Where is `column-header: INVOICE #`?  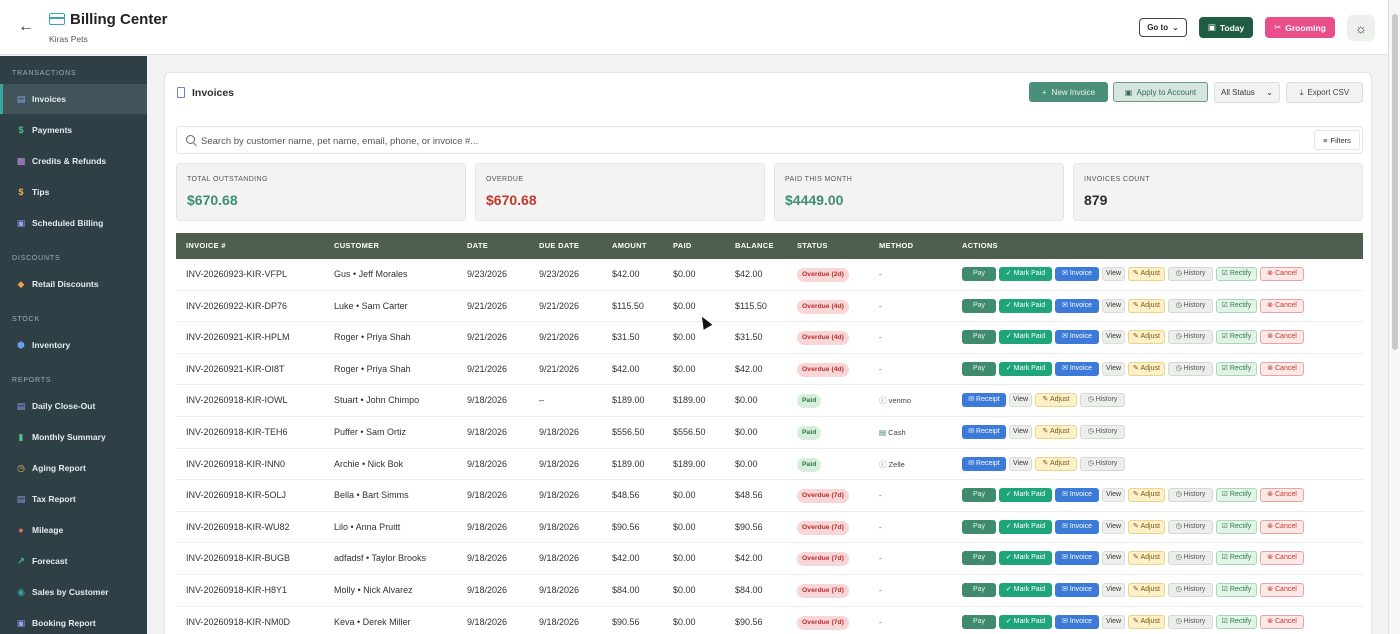 column-header: INVOICE # is located at coordinates (206, 246).